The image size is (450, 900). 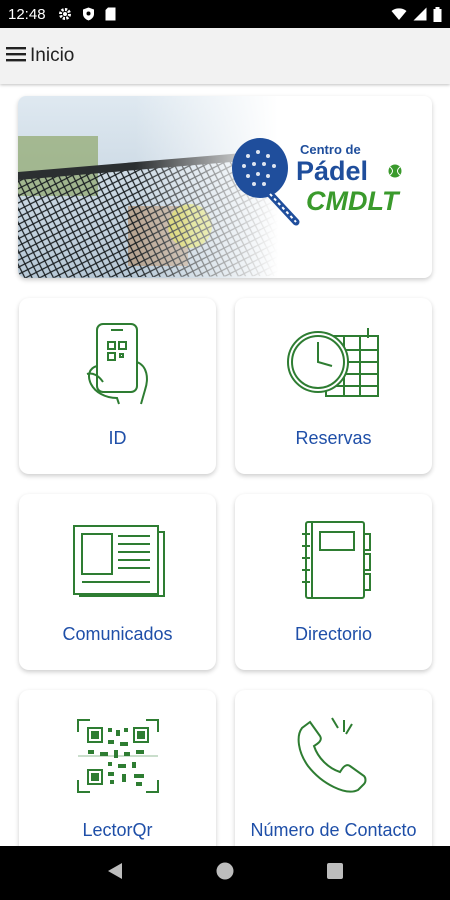 I want to click on back-triangle-icon, so click(x=114, y=870).